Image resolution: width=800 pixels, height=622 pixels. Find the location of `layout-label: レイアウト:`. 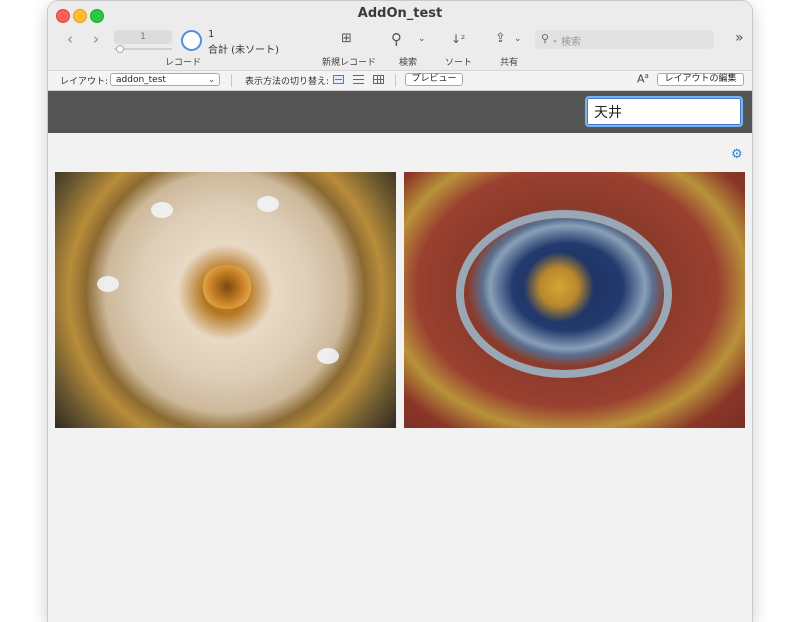

layout-label: レイアウト: is located at coordinates (84, 82).